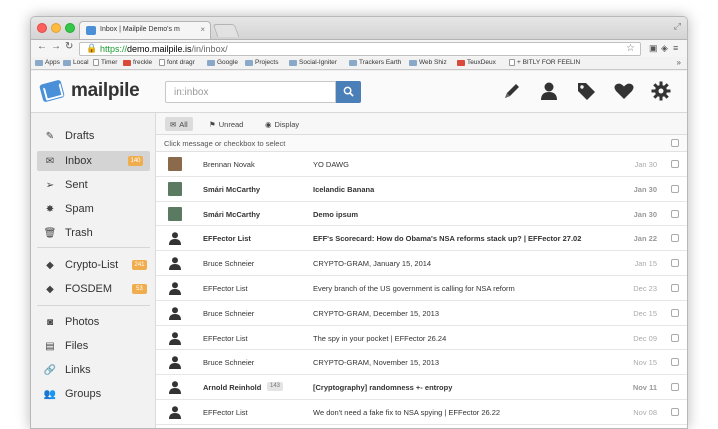 The image size is (718, 429). What do you see at coordinates (586, 91) in the screenshot?
I see `tags-icon` at bounding box center [586, 91].